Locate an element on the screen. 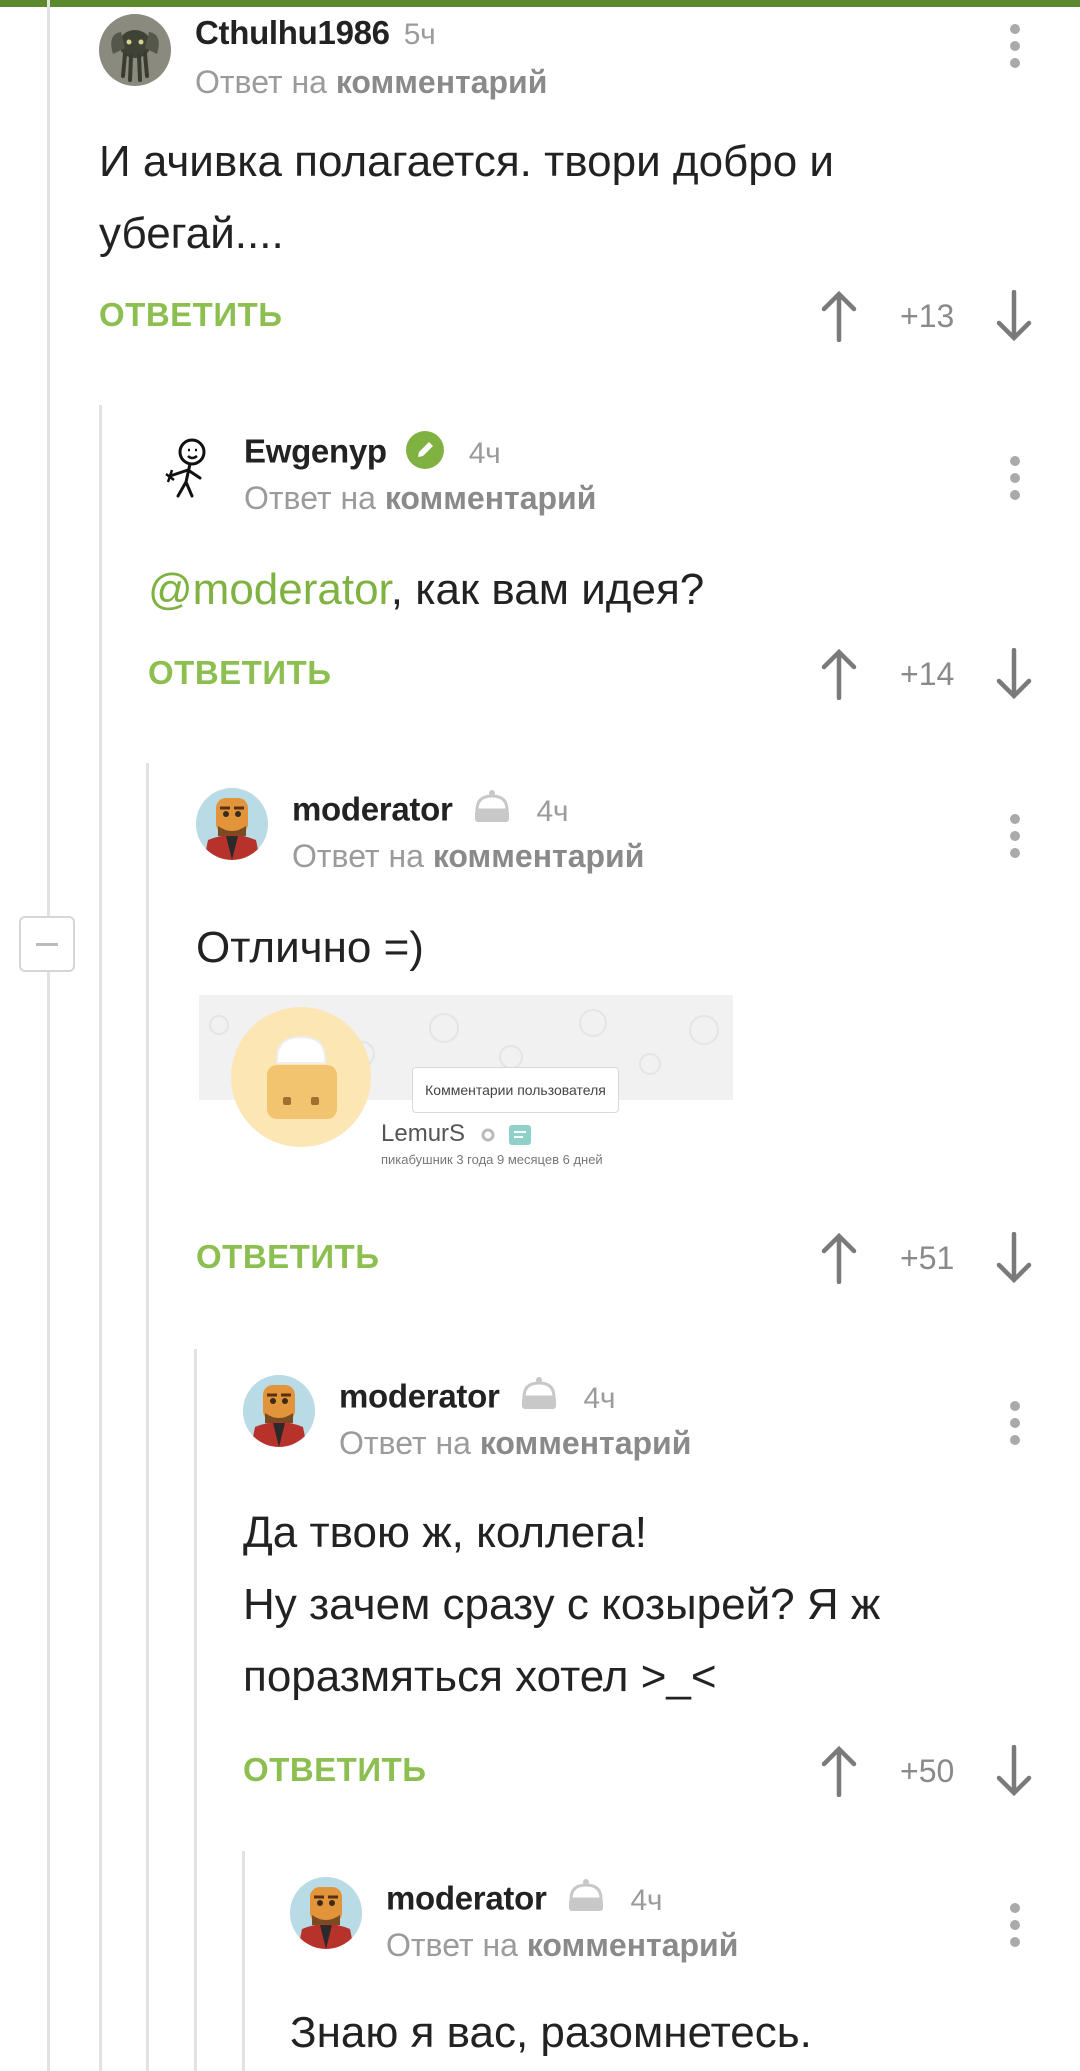  comment-line: поразмяться хотел >_< is located at coordinates (480, 1676).